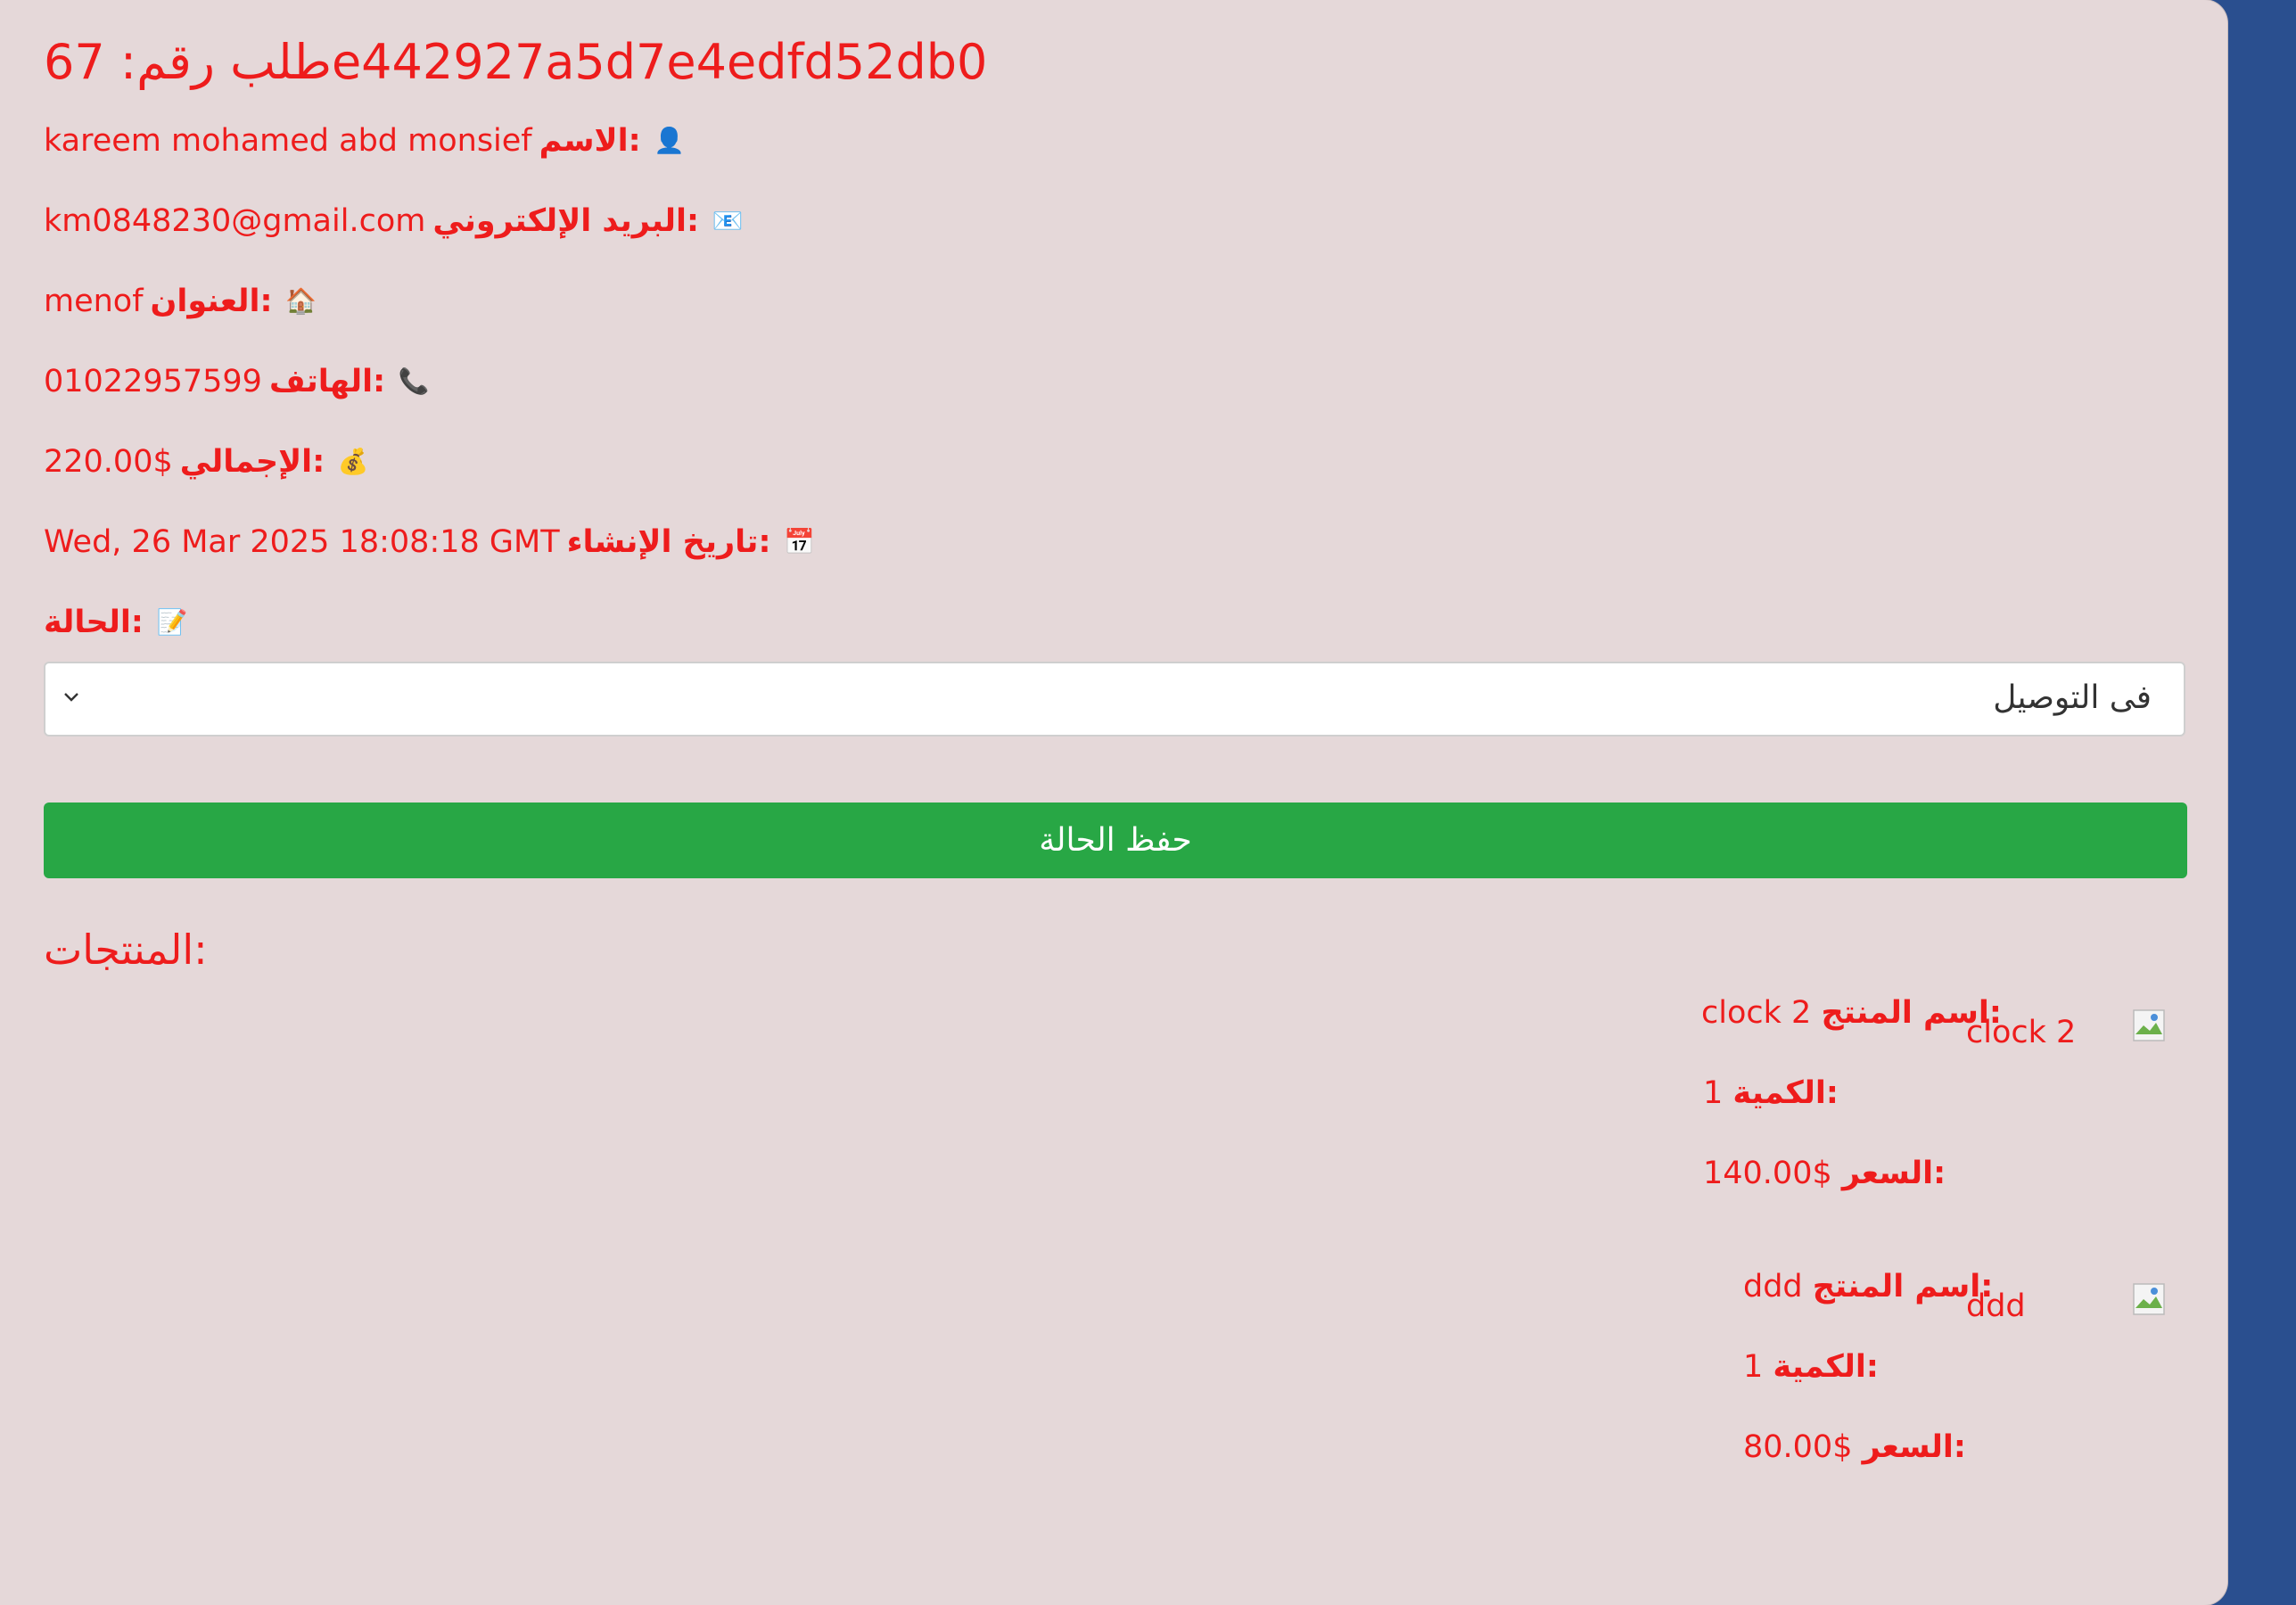 The height and width of the screenshot is (1605, 2296). I want to click on info-row-status: الحالة: 📝, so click(116, 622).